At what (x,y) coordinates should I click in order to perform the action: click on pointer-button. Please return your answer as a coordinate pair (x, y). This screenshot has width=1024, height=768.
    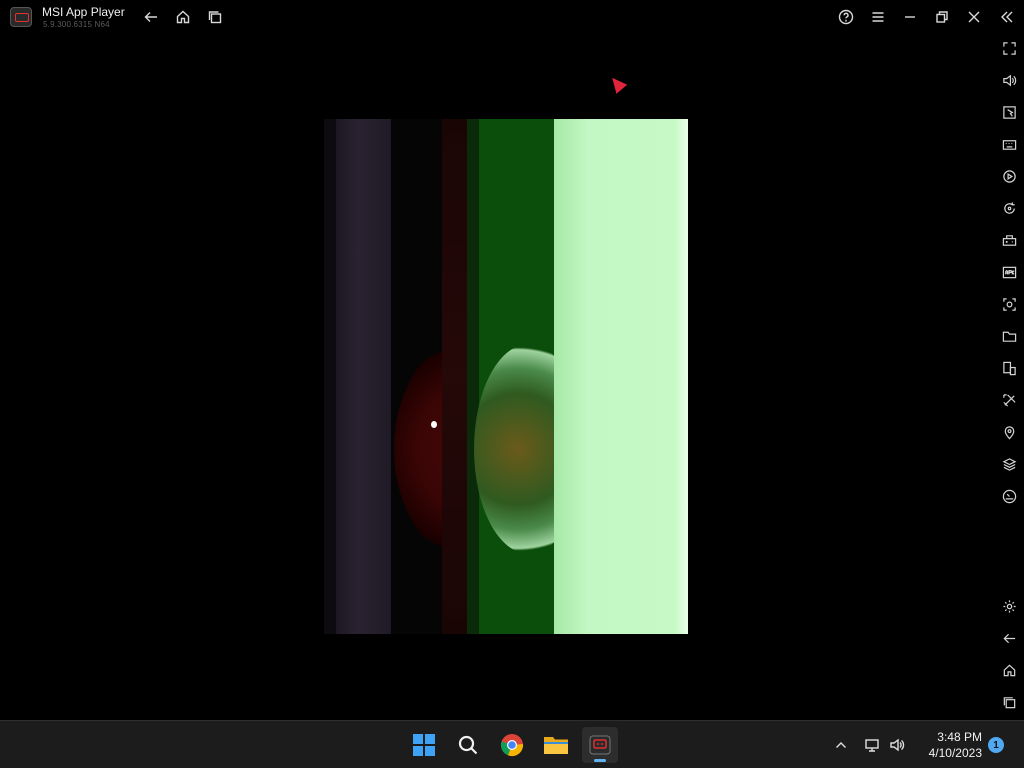
    Looking at the image, I should click on (1009, 112).